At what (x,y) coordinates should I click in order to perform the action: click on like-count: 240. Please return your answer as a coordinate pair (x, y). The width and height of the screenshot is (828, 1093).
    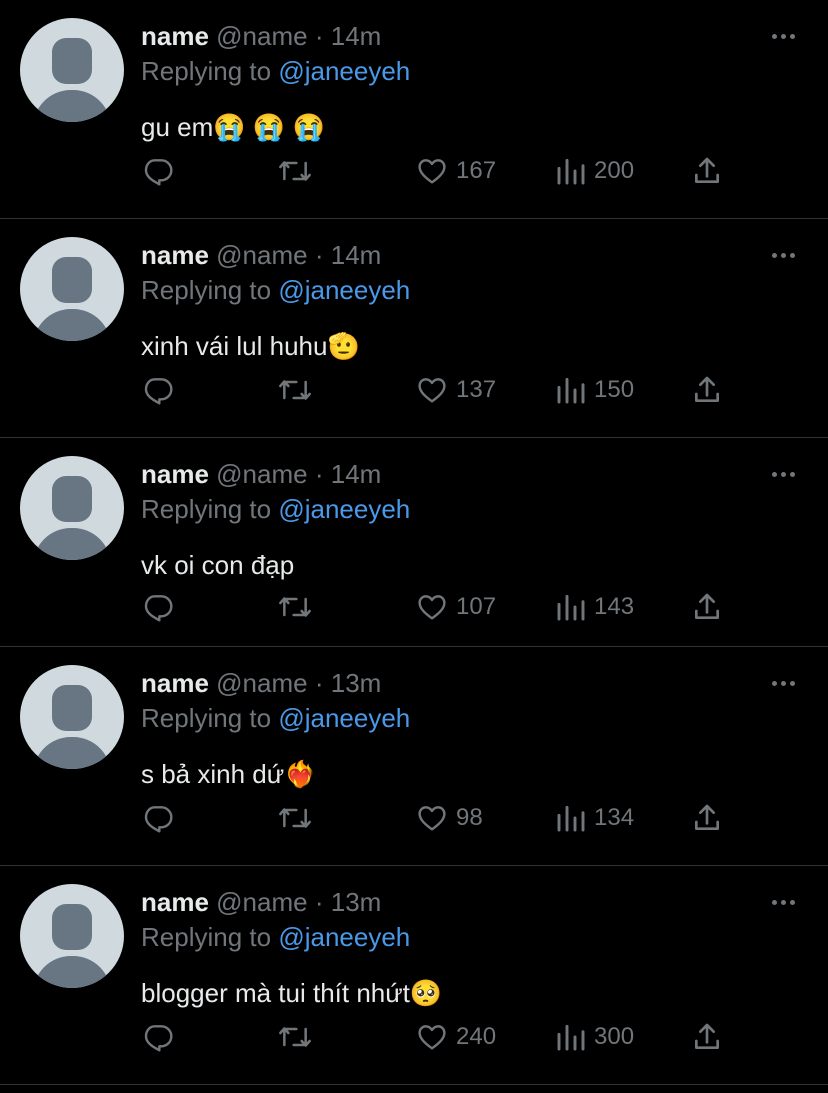
    Looking at the image, I should click on (476, 1036).